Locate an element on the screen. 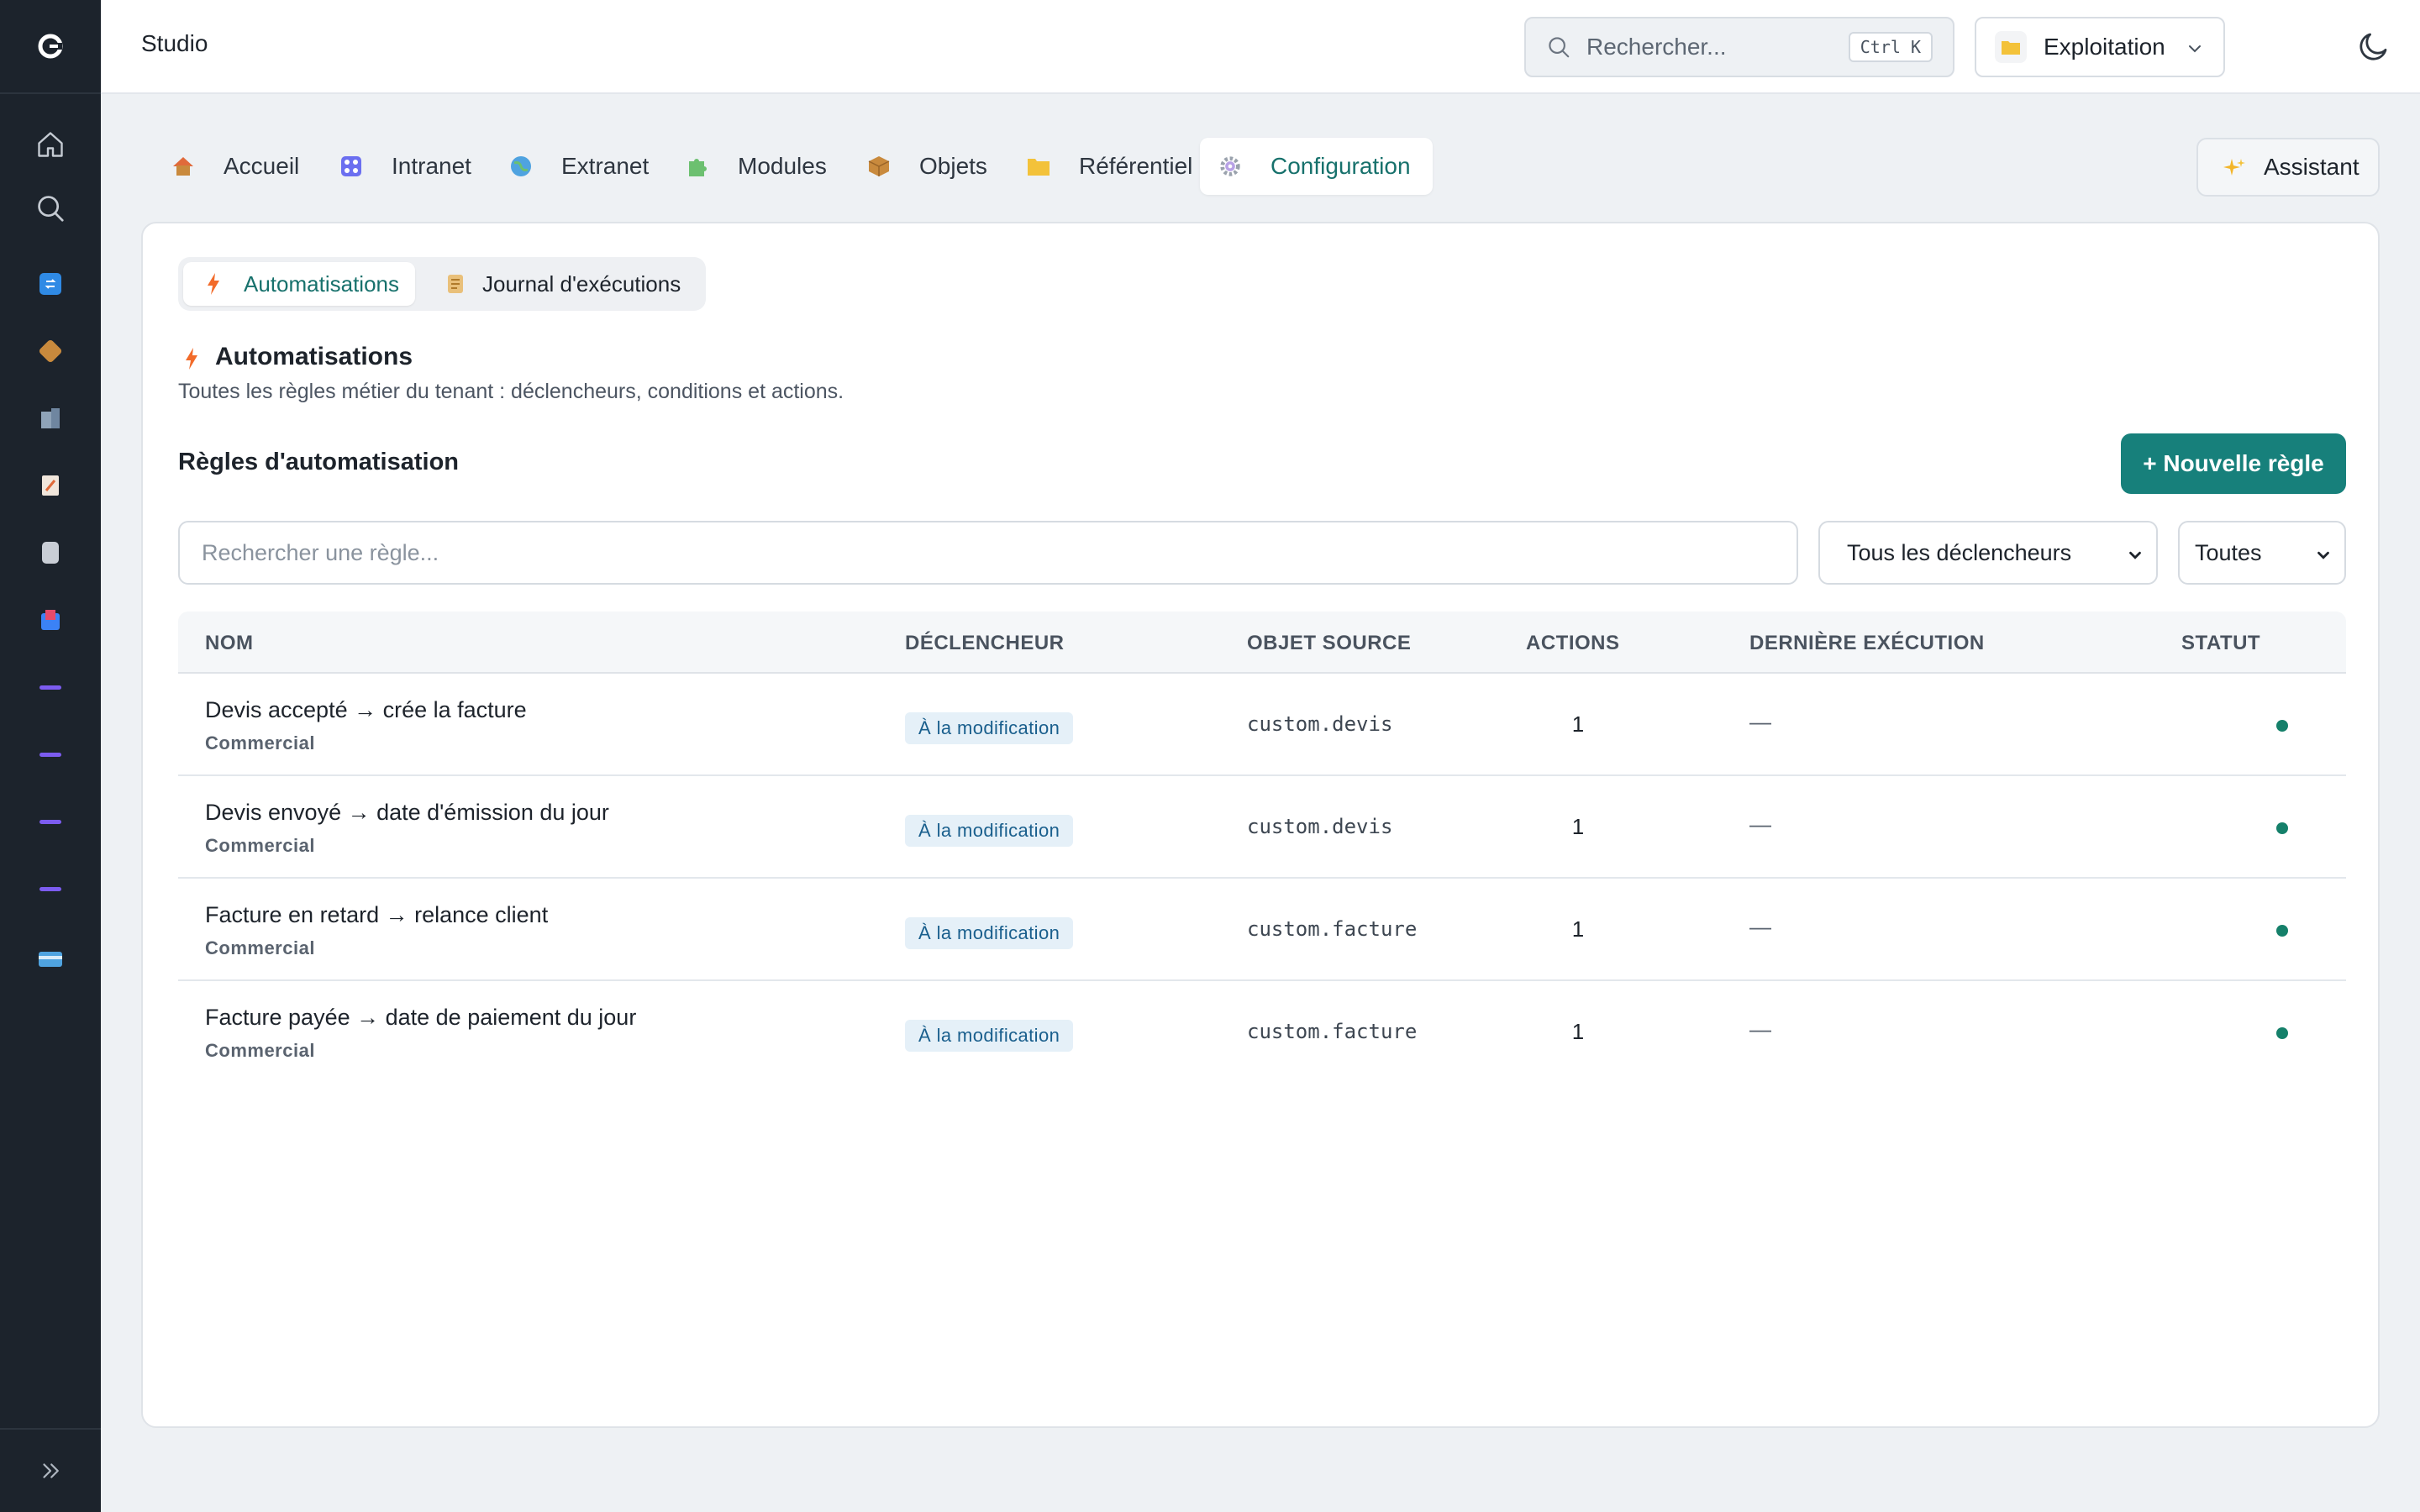 Image resolution: width=2420 pixels, height=1512 pixels. moon-icon is located at coordinates (2373, 46).